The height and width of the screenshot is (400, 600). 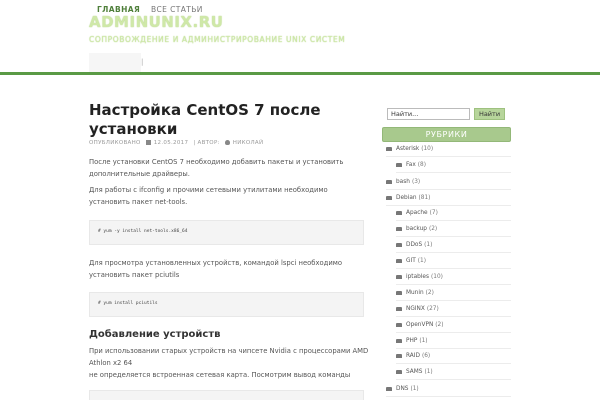 What do you see at coordinates (489, 114) in the screenshot?
I see `search-button: Найти` at bounding box center [489, 114].